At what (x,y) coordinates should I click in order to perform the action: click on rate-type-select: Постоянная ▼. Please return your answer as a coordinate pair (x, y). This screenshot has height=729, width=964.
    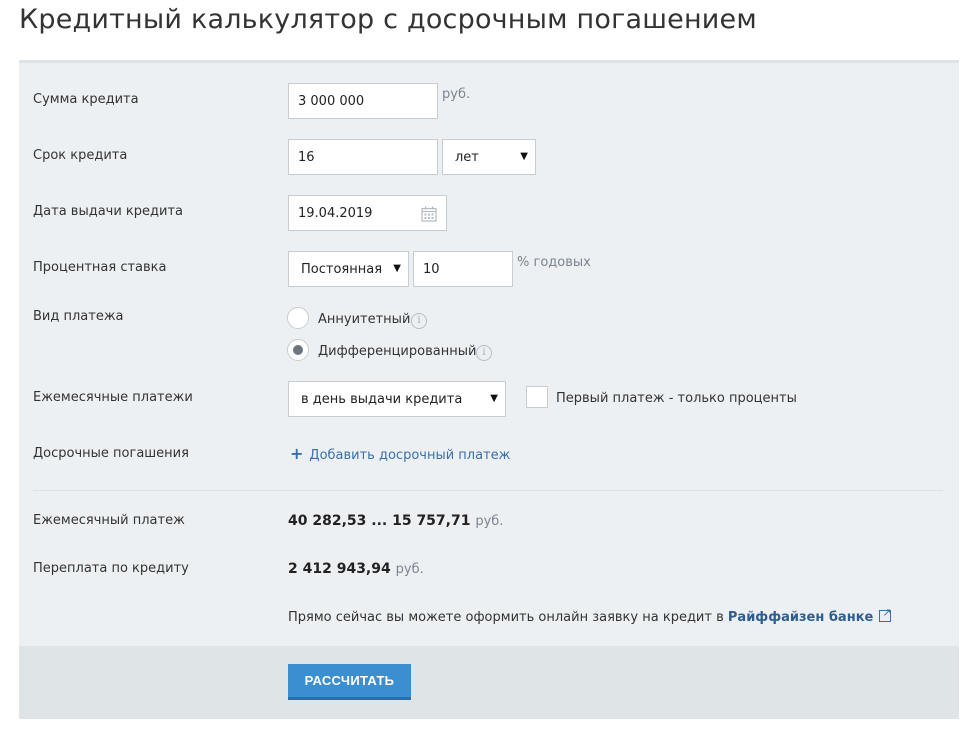
    Looking at the image, I should click on (348, 269).